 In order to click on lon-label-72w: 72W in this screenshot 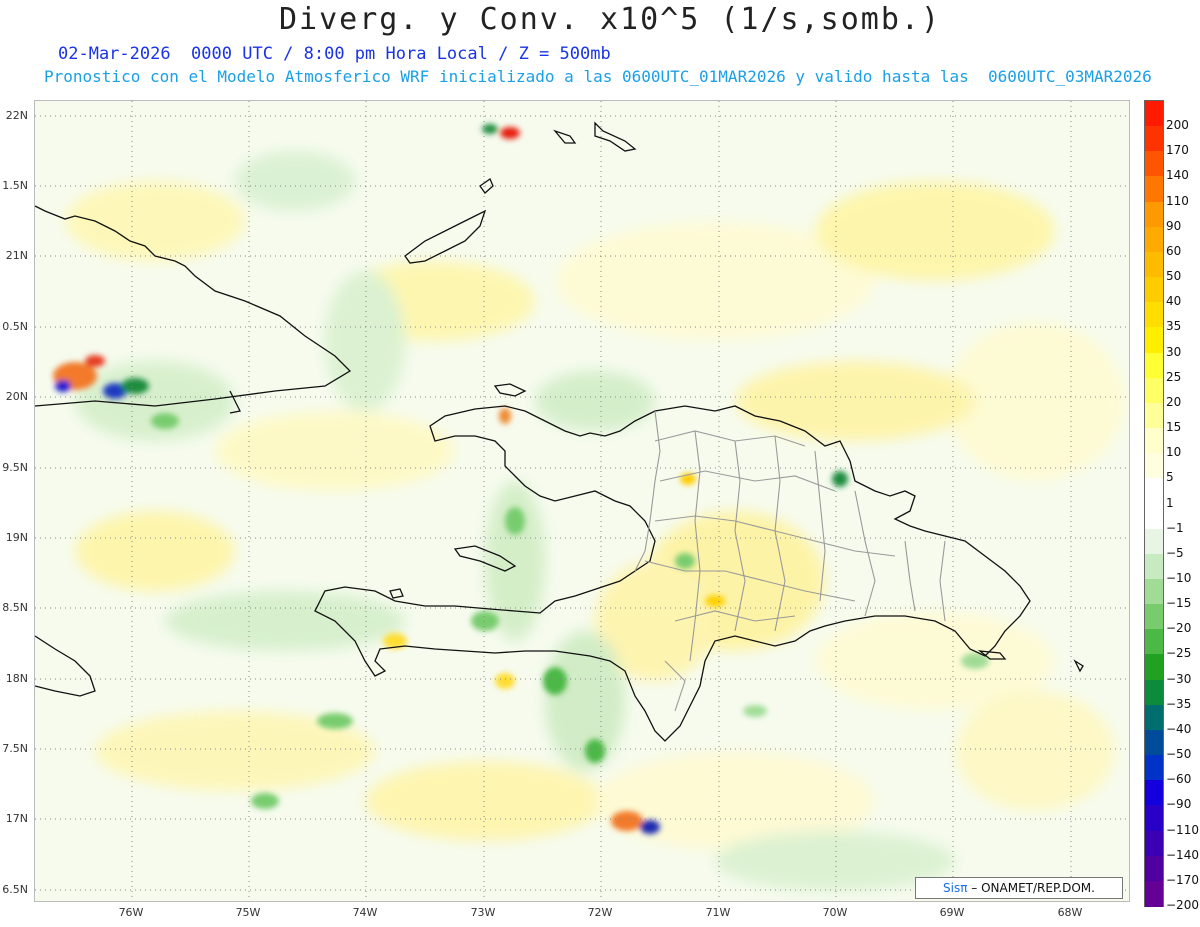, I will do `click(600, 912)`.